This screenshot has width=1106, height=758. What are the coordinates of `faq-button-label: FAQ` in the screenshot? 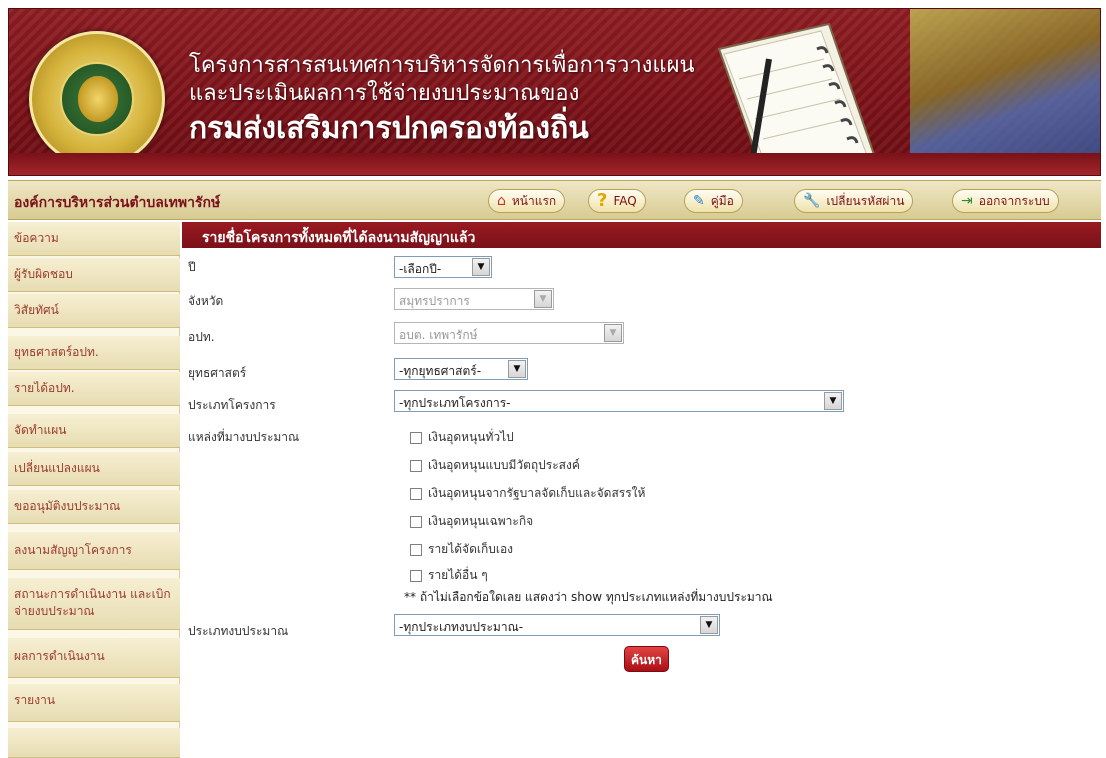 It's located at (625, 201).